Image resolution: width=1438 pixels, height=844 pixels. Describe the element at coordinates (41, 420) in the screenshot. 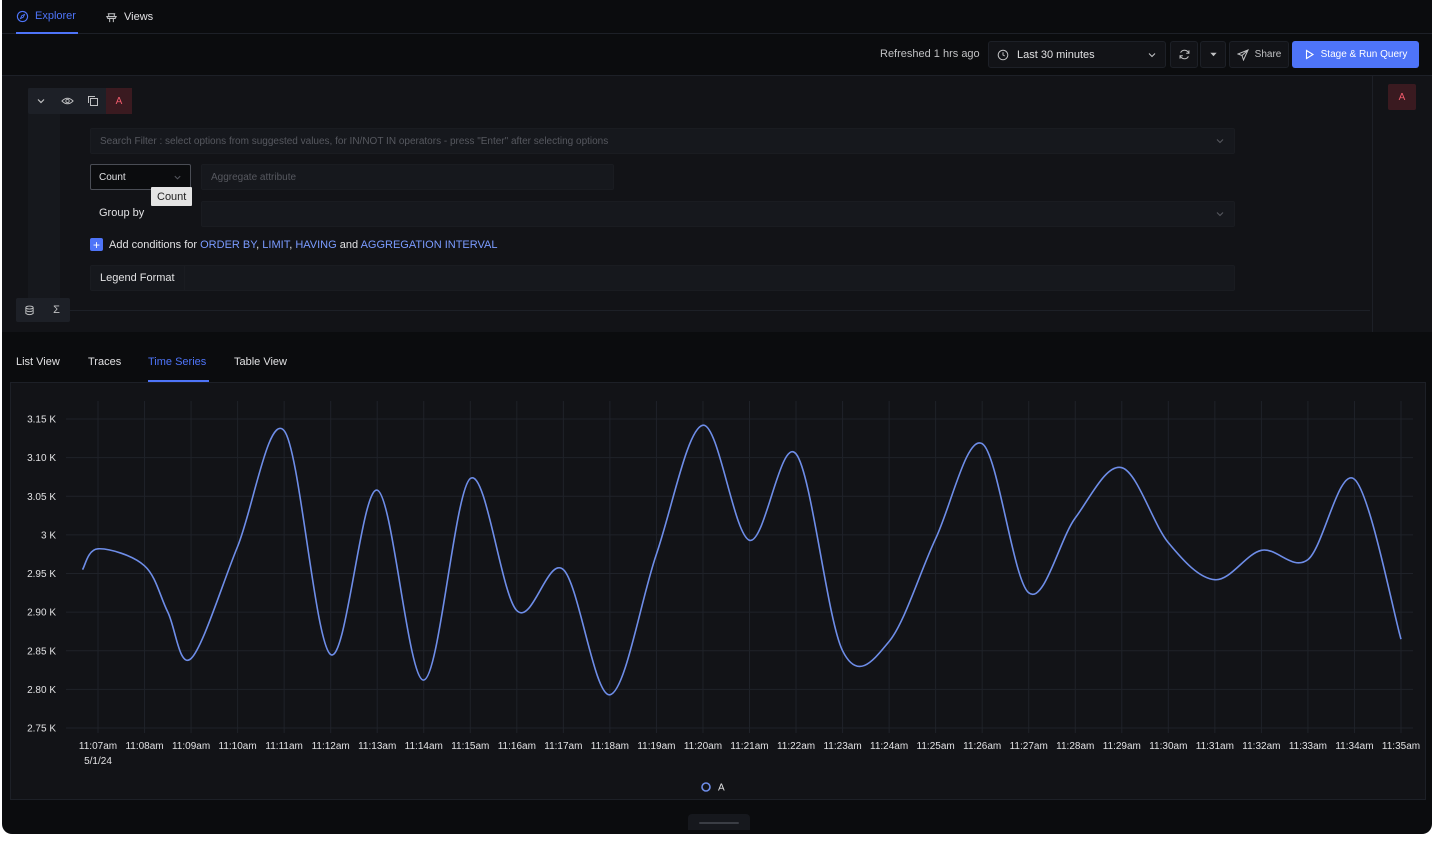

I see `y-tick-label: 3.15 K` at that location.